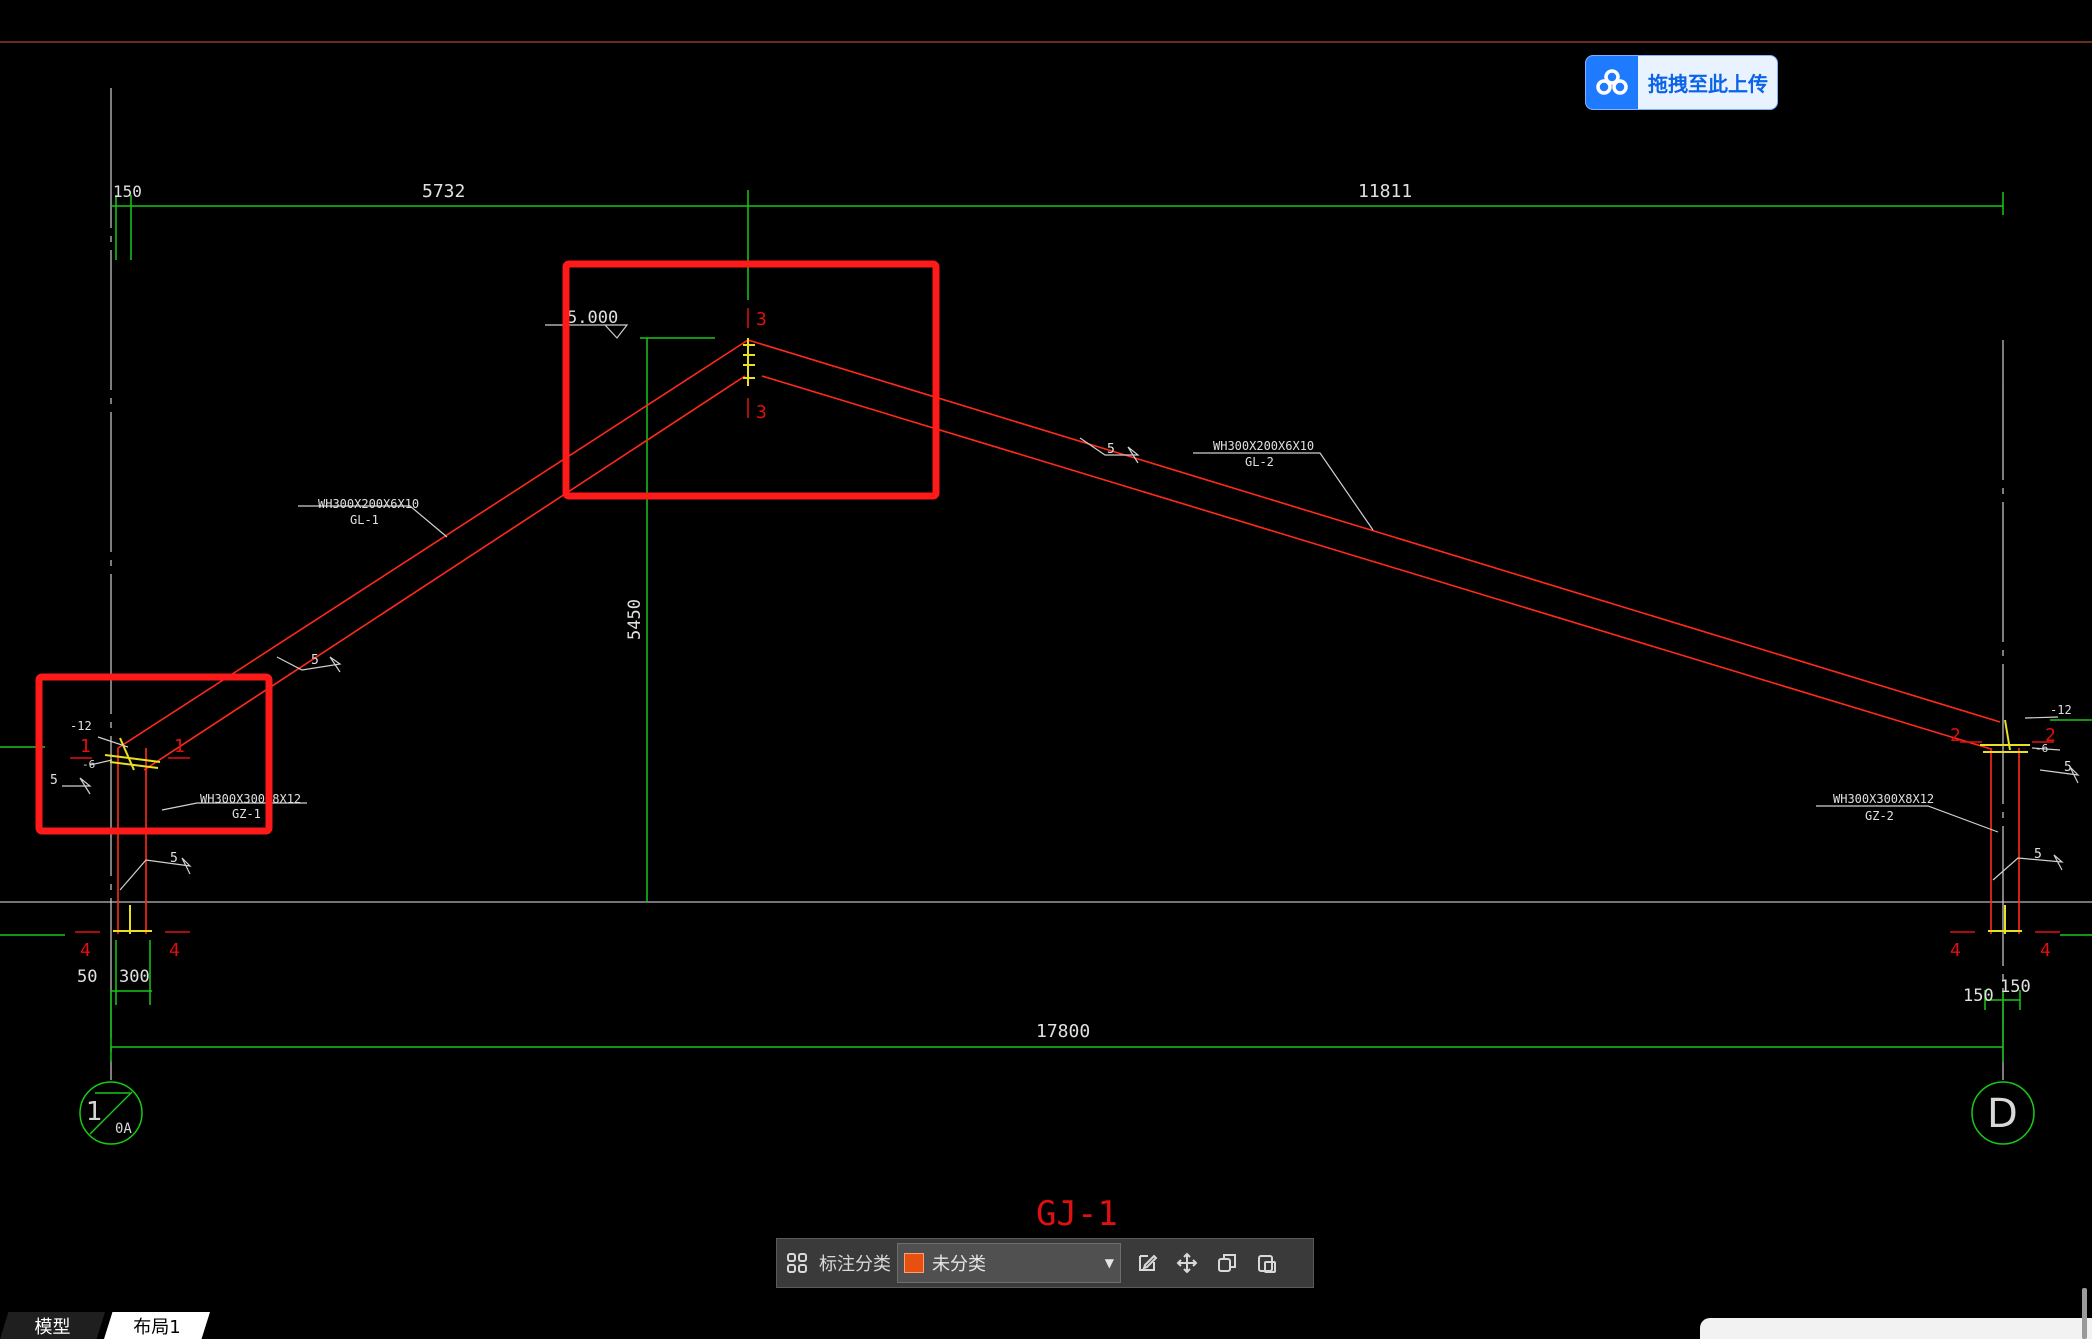 Image resolution: width=2092 pixels, height=1339 pixels. Describe the element at coordinates (1147, 1263) in the screenshot. I see `edit-icon` at that location.